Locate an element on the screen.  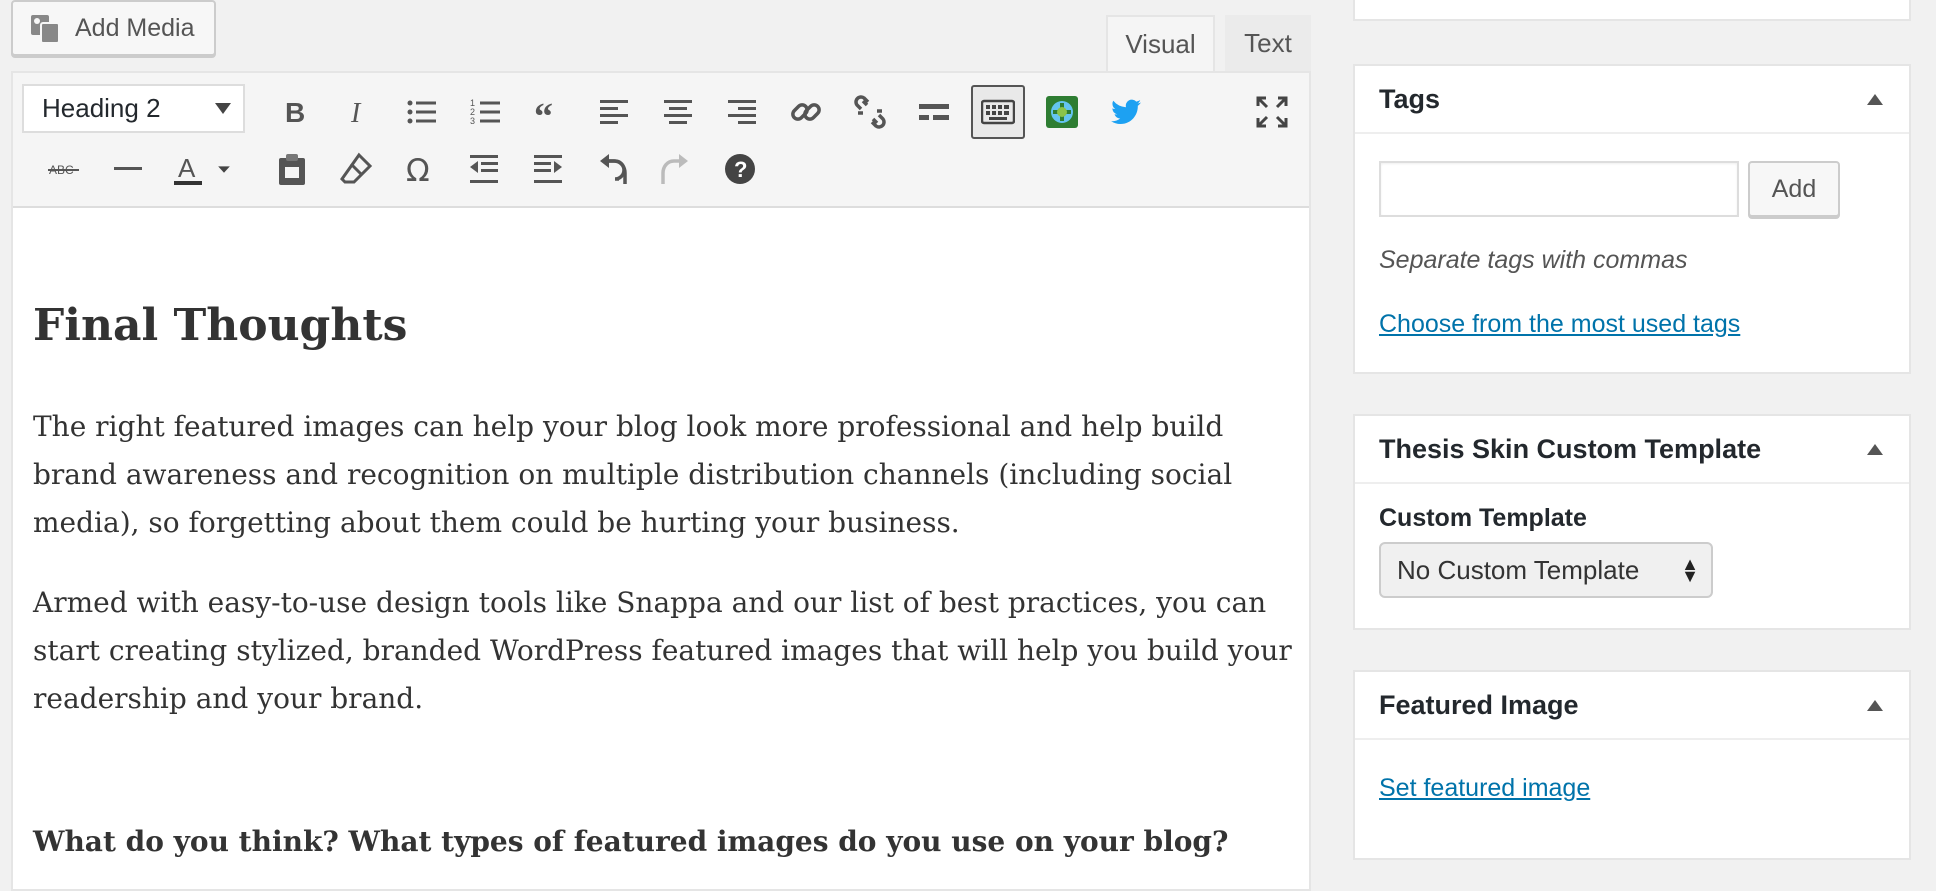
tag-input is located at coordinates (1559, 189).